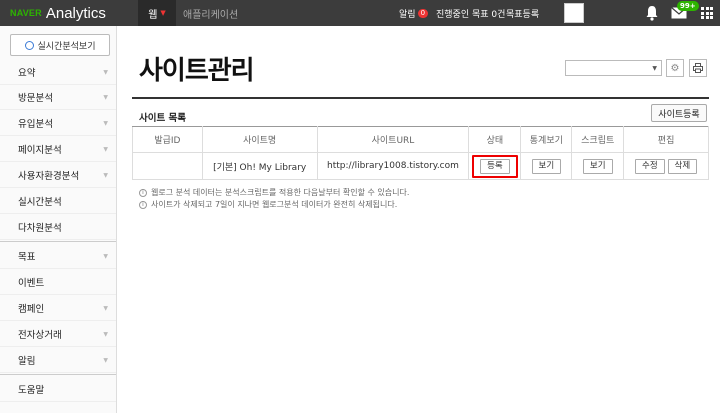  I want to click on header-script: 스크립트, so click(598, 139).